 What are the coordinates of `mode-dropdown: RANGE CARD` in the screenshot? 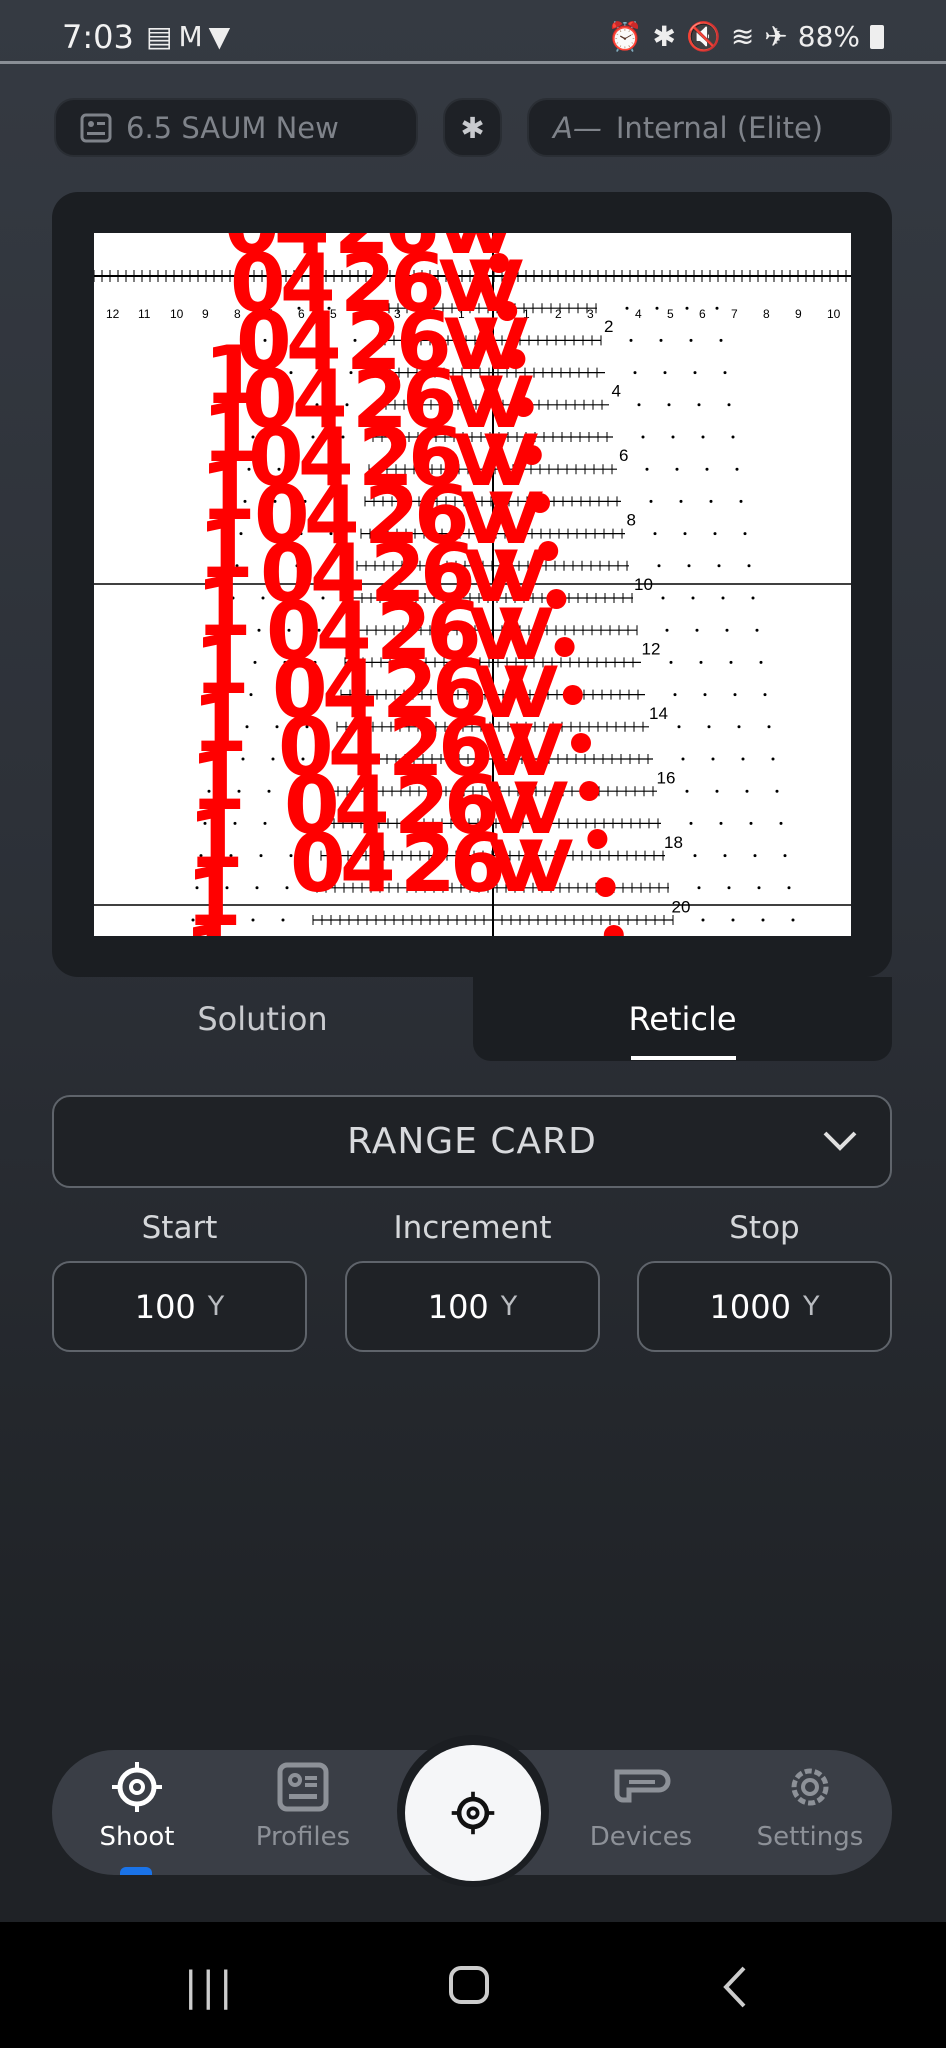 It's located at (472, 1141).